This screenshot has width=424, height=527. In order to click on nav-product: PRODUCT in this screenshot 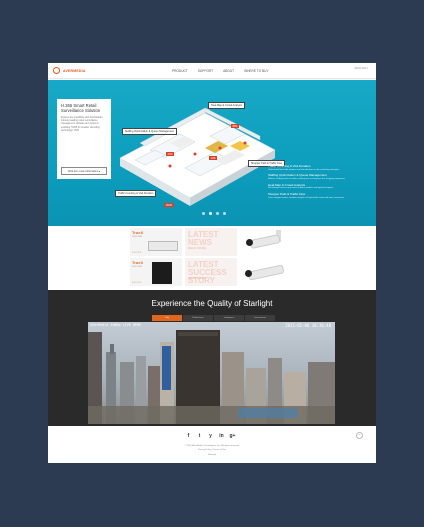, I will do `click(180, 71)`.